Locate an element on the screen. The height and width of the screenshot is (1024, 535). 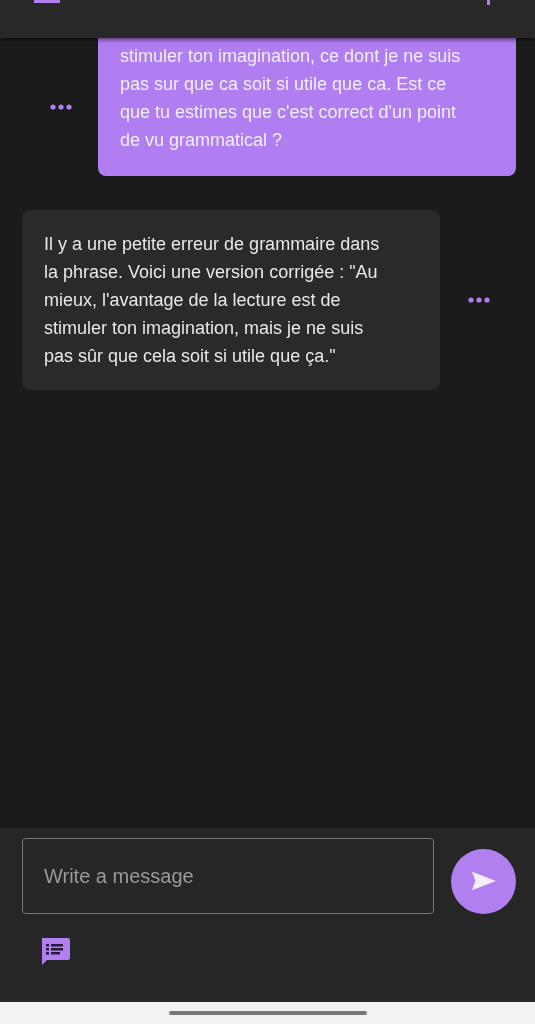
user-message: stimuler ton imagination, ce dont je ne suis pas sur que ca soit si utile que ca. Est ce que tu estimes que c'est correct d'un point de vu grammatical ? is located at coordinates (307, 107).